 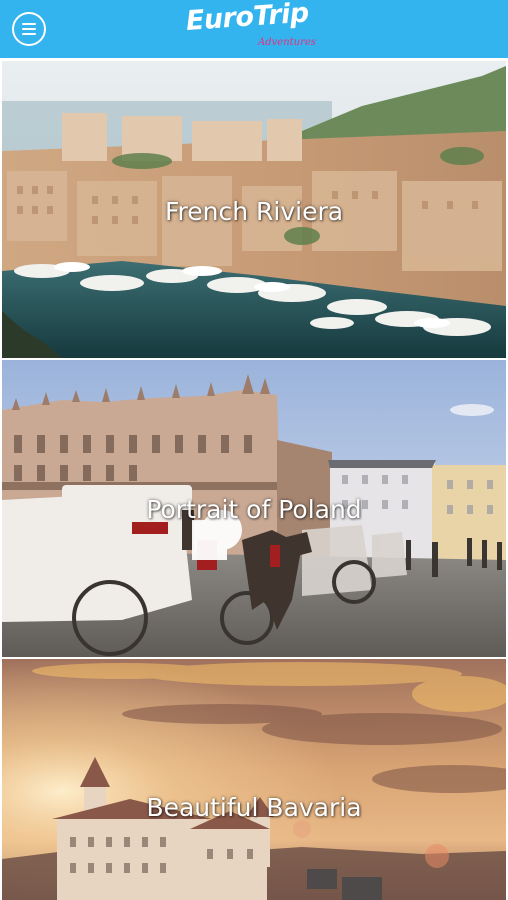 I want to click on hamburger-menu-icon, so click(x=29, y=29).